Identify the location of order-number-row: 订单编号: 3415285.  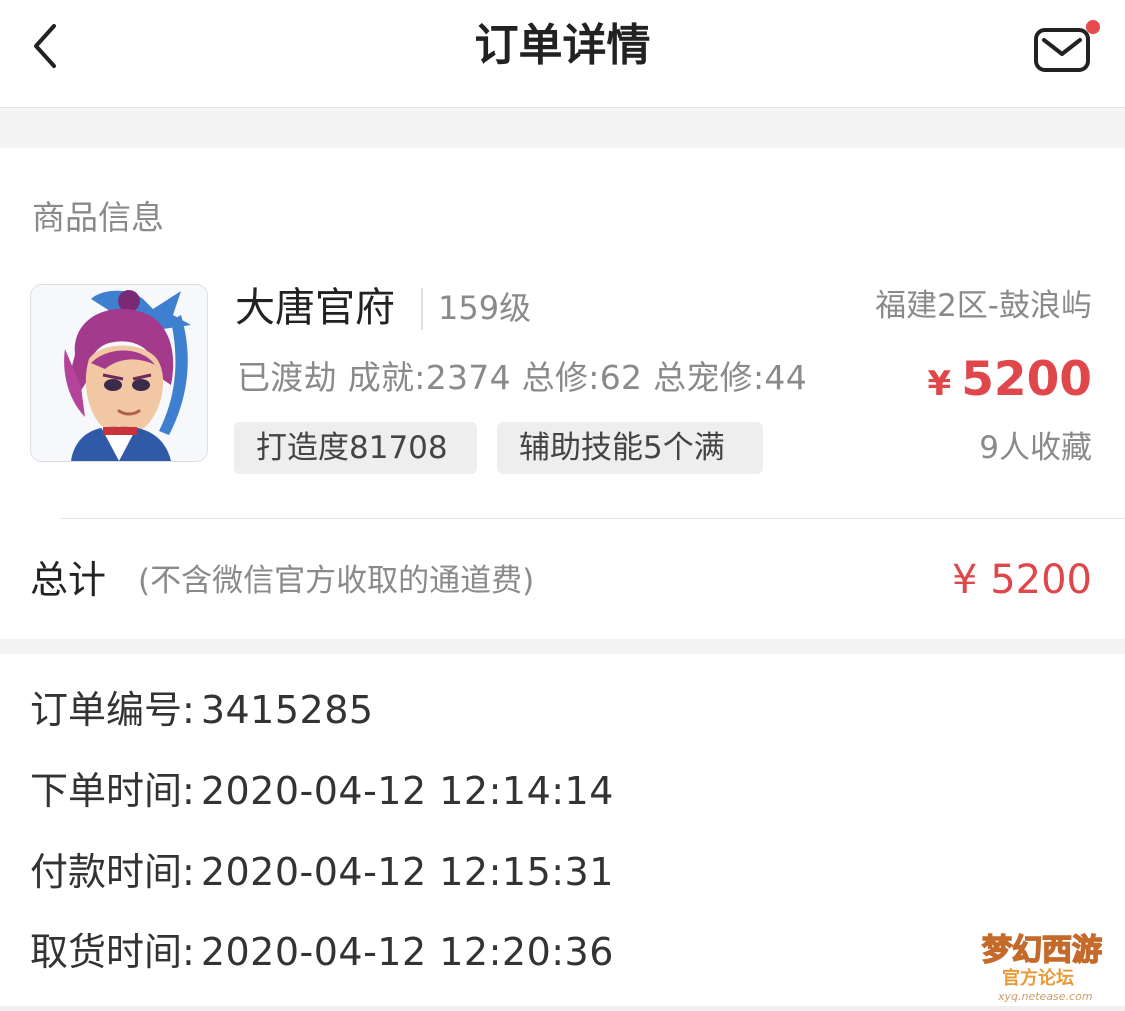
(202, 710).